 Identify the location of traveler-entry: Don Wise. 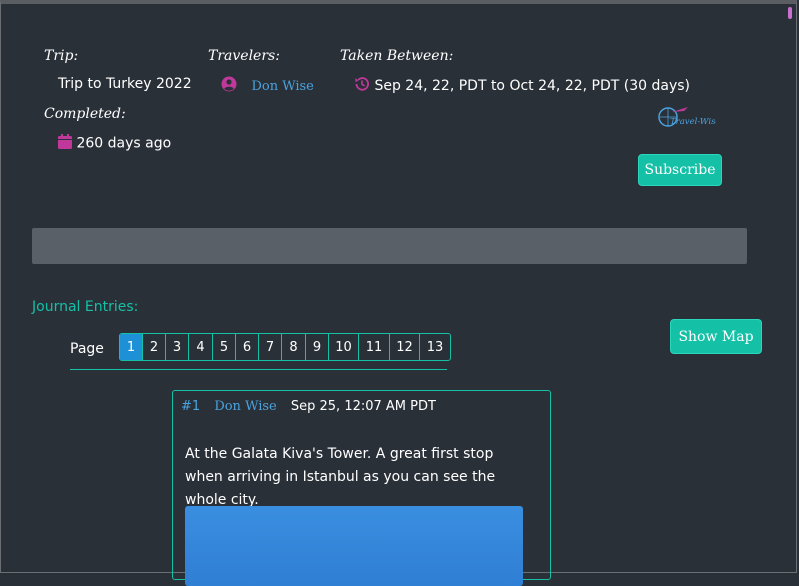
(267, 86).